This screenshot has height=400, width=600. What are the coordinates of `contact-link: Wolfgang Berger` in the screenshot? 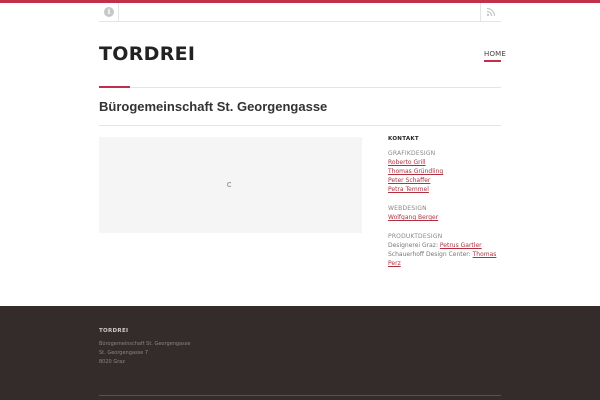 It's located at (444, 217).